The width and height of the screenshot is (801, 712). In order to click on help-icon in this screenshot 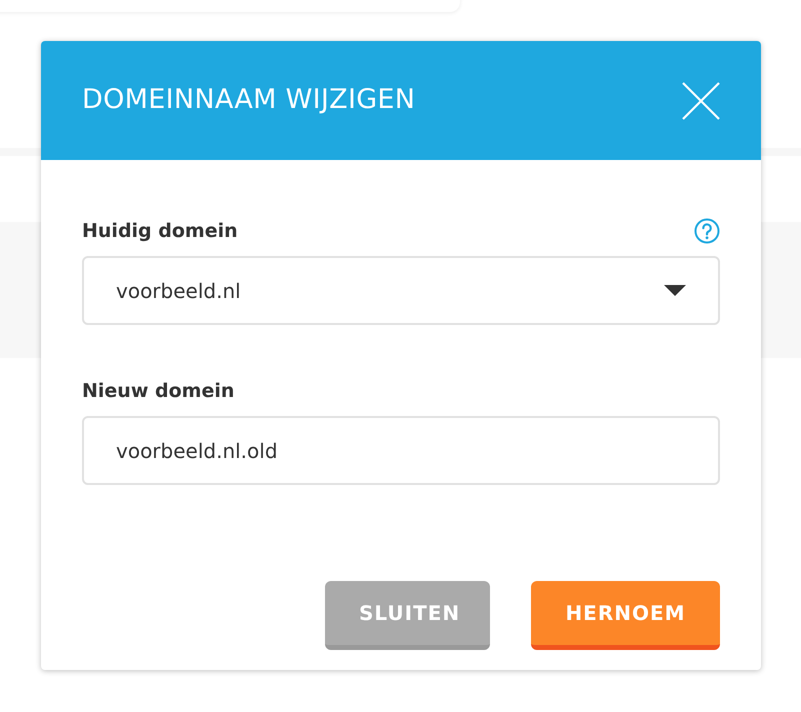, I will do `click(707, 231)`.